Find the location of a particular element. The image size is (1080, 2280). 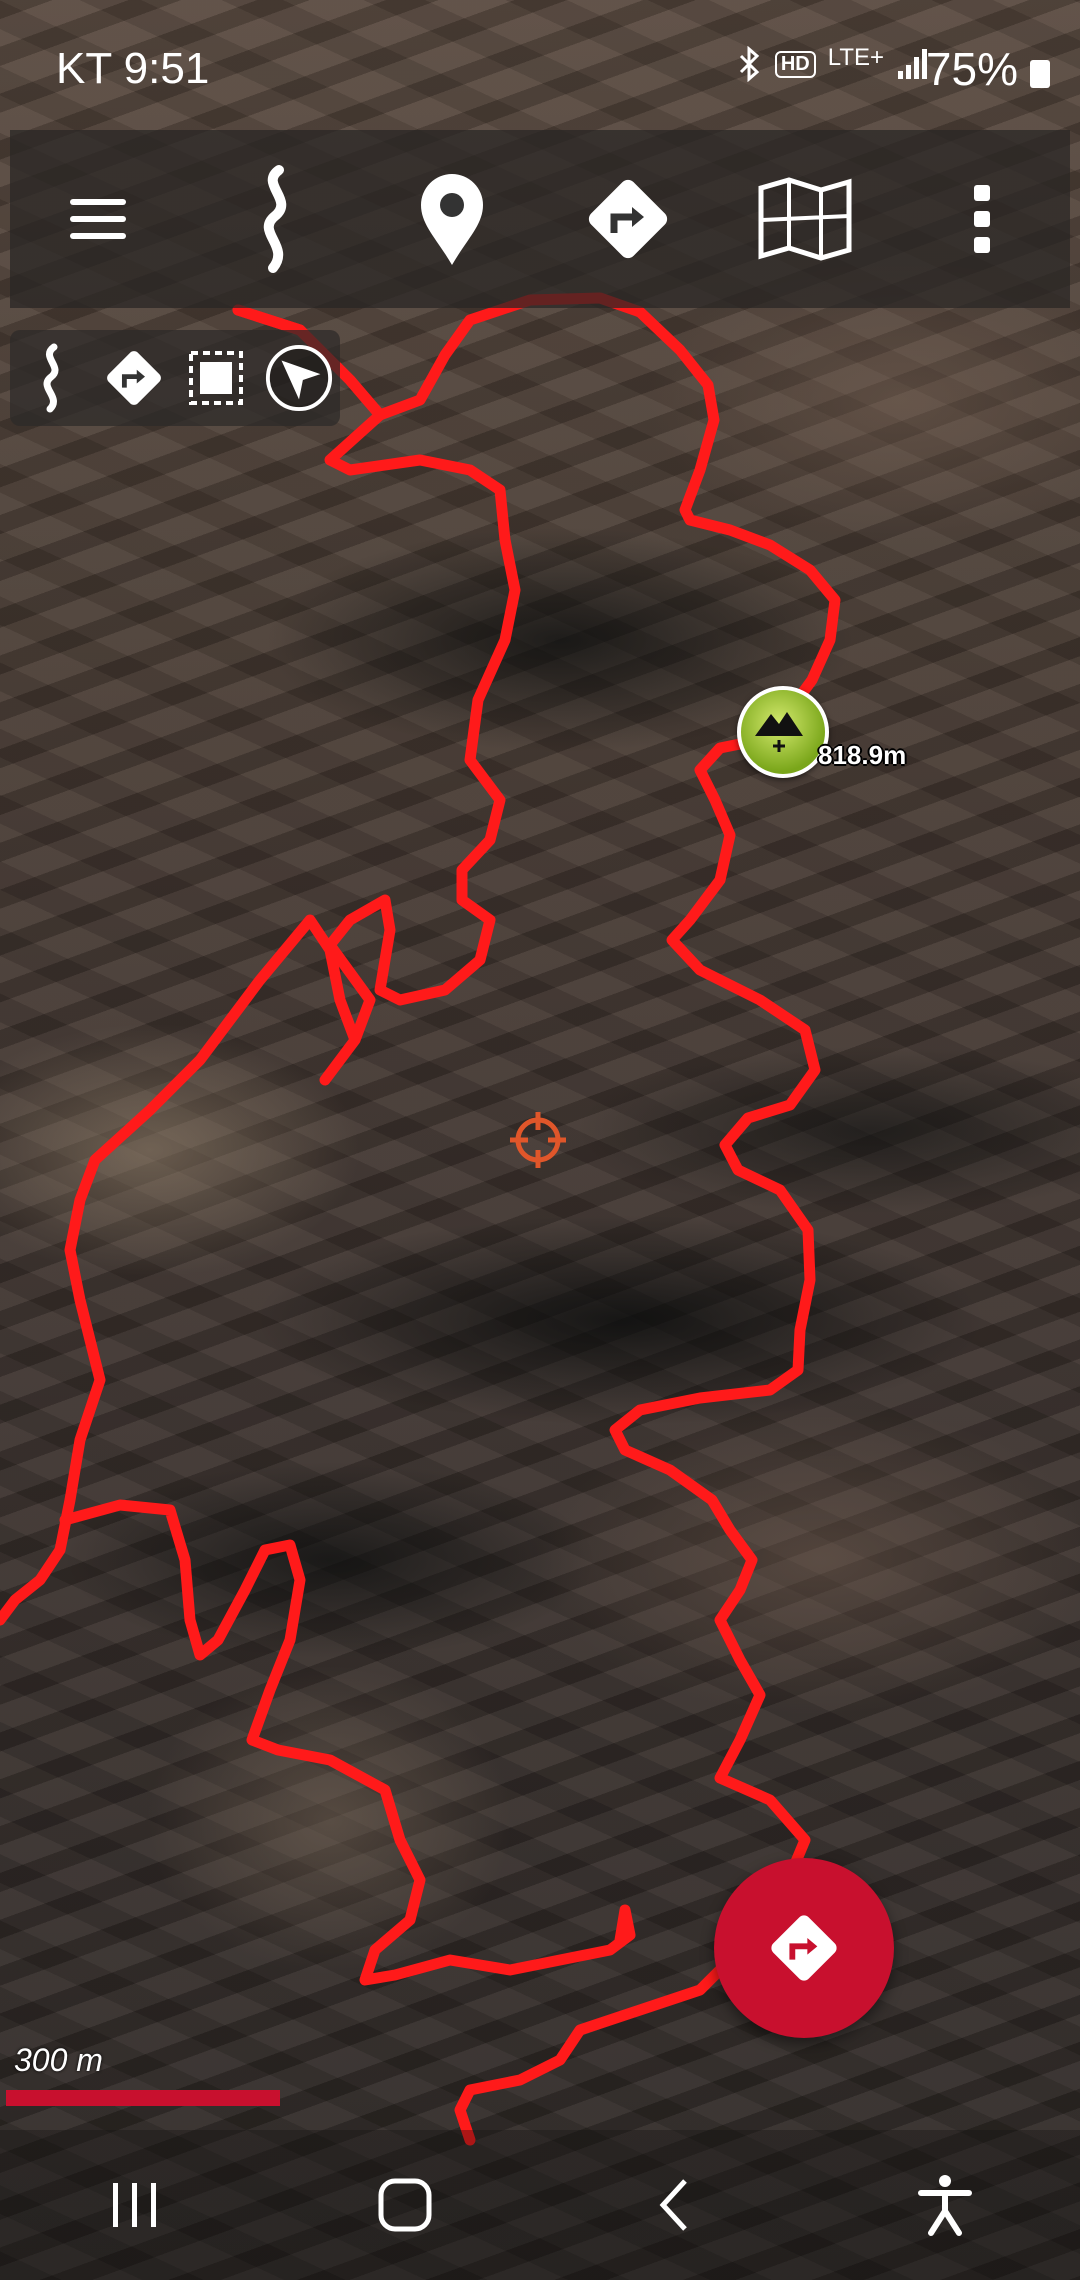

quick-route-button is located at coordinates (134, 378).